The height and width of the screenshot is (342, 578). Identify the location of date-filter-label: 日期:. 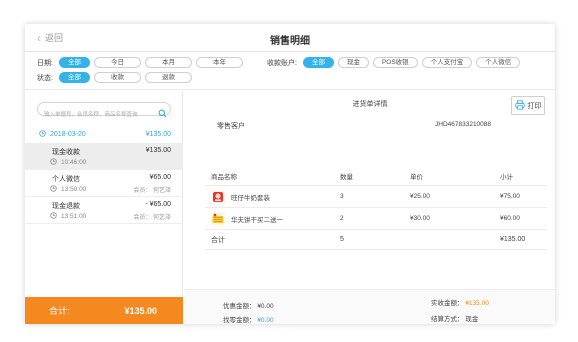
(45, 63).